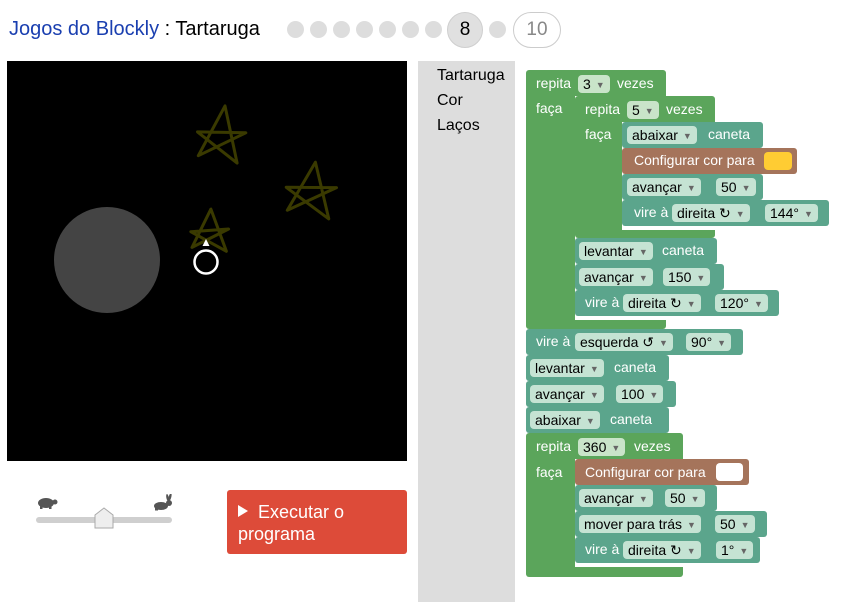  Describe the element at coordinates (735, 550) in the screenshot. I see `turn-angle-field: 1° ▼` at that location.